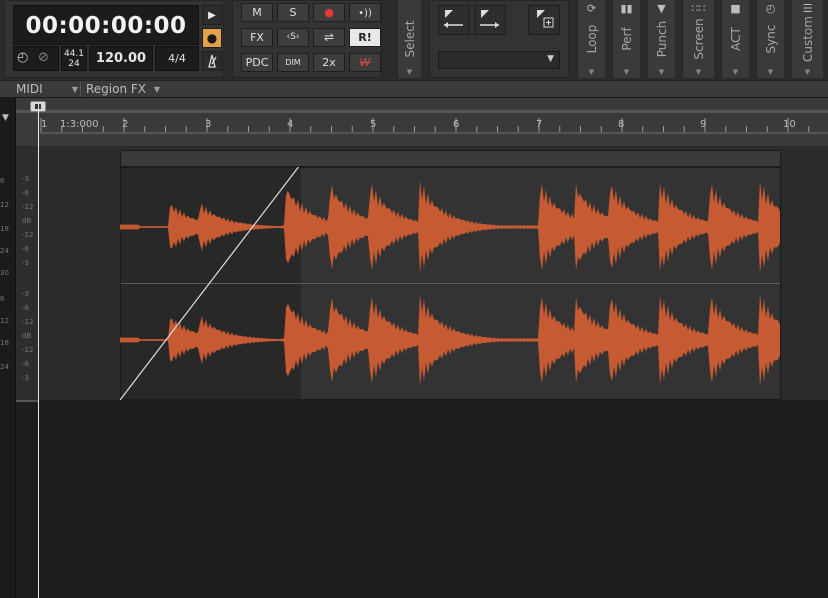  I want to click on tab-custom: ☰ Custom ▼, so click(807, 39).